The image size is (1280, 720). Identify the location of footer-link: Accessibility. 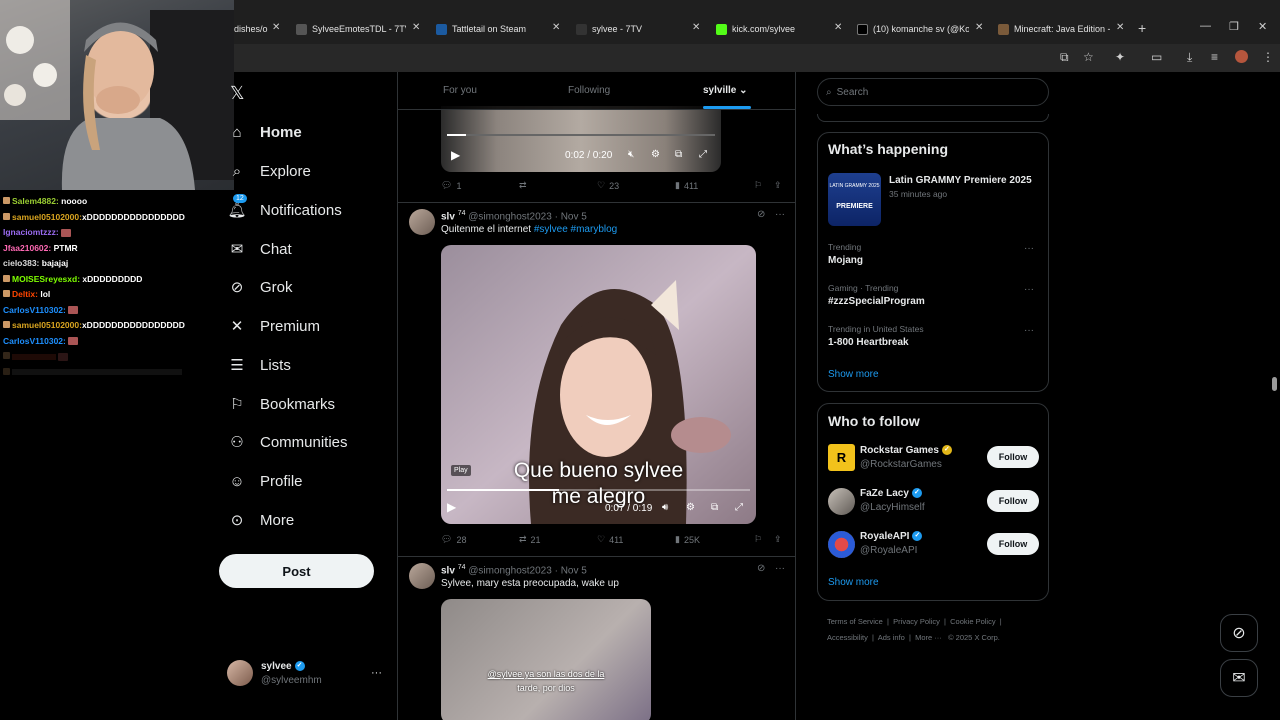
(847, 637).